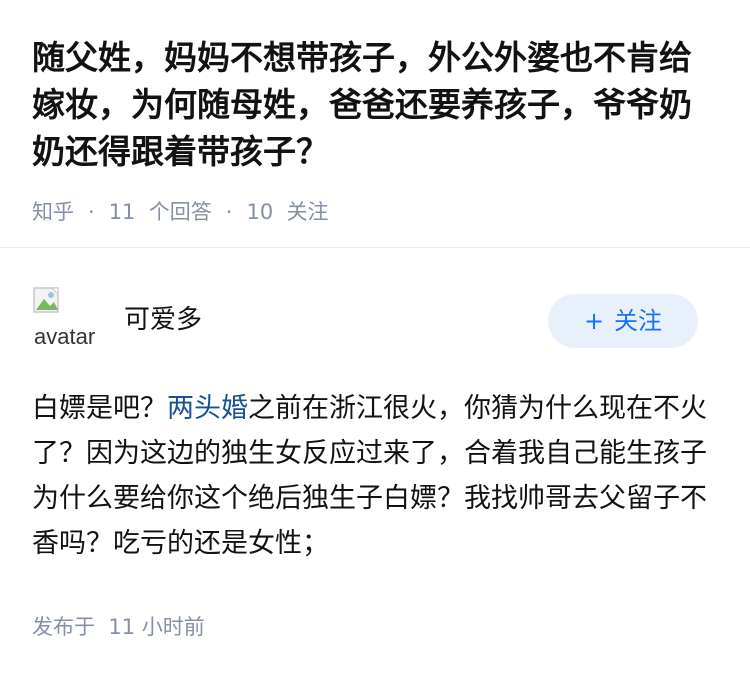 This screenshot has height=678, width=750. Describe the element at coordinates (594, 321) in the screenshot. I see `plus-icon: +` at that location.